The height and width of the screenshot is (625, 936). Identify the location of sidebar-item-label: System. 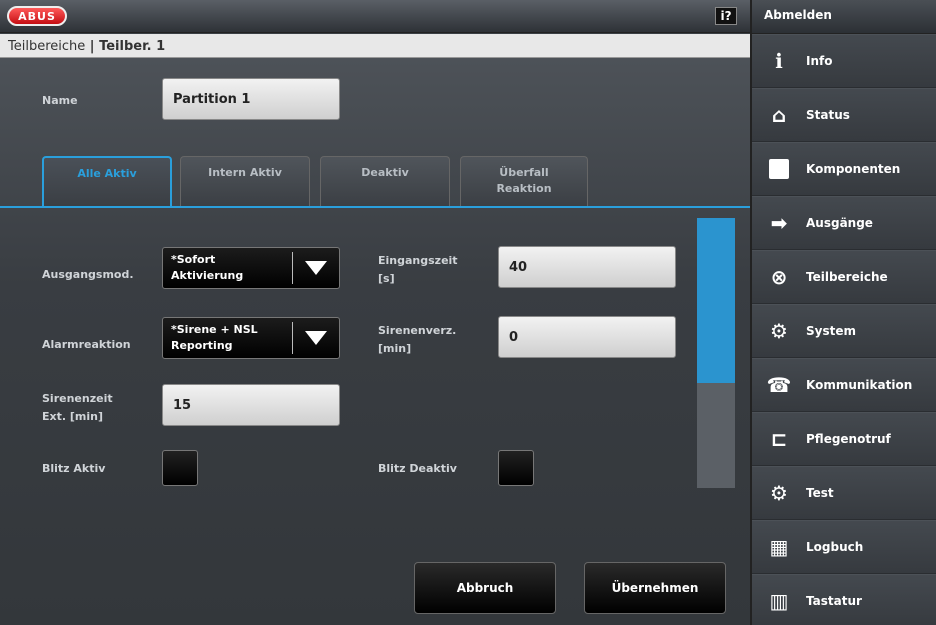
(831, 331).